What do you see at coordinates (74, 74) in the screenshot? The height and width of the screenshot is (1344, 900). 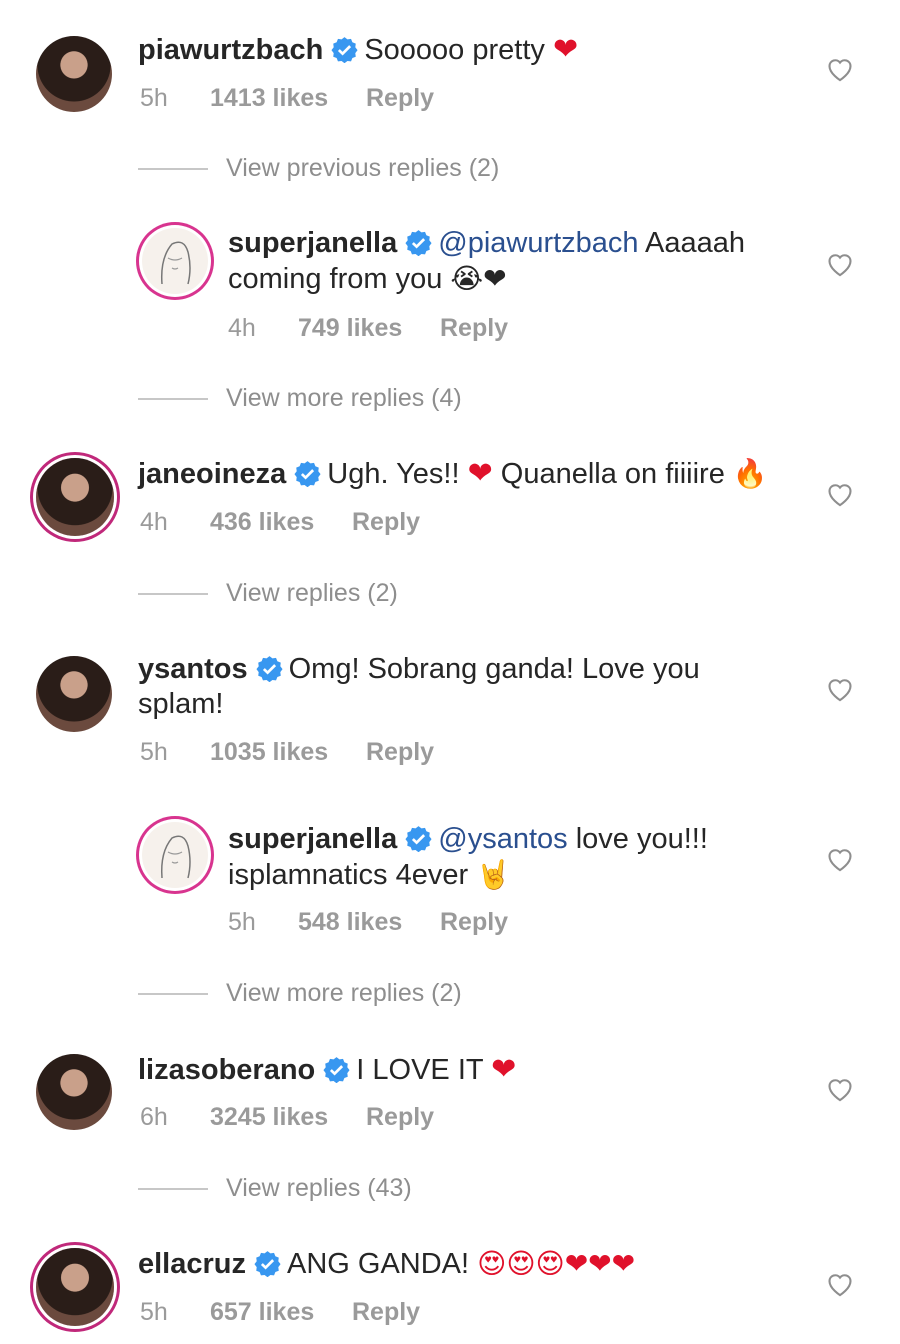 I see `avatar-piawurtzbach` at bounding box center [74, 74].